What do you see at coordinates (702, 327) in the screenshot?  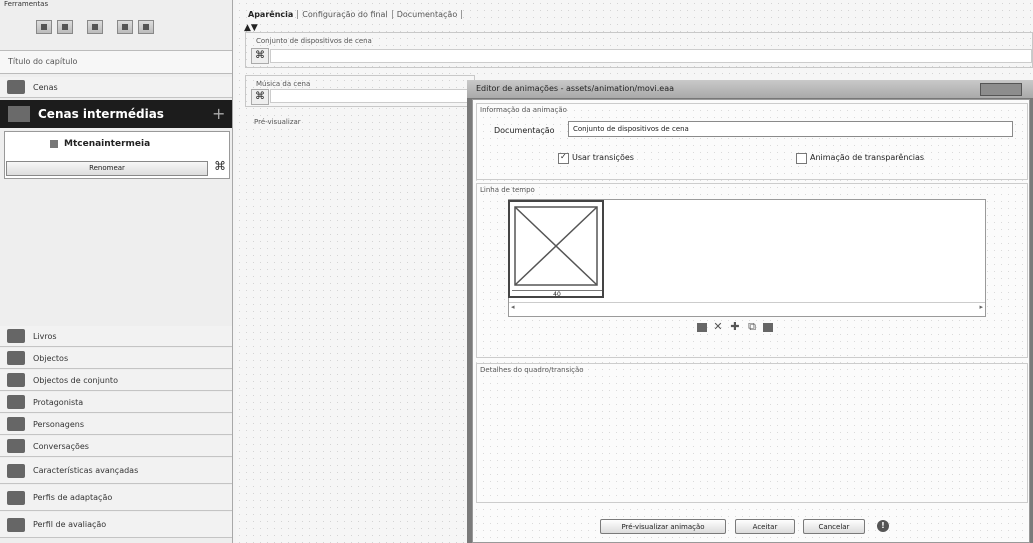 I see `move-left-icon` at bounding box center [702, 327].